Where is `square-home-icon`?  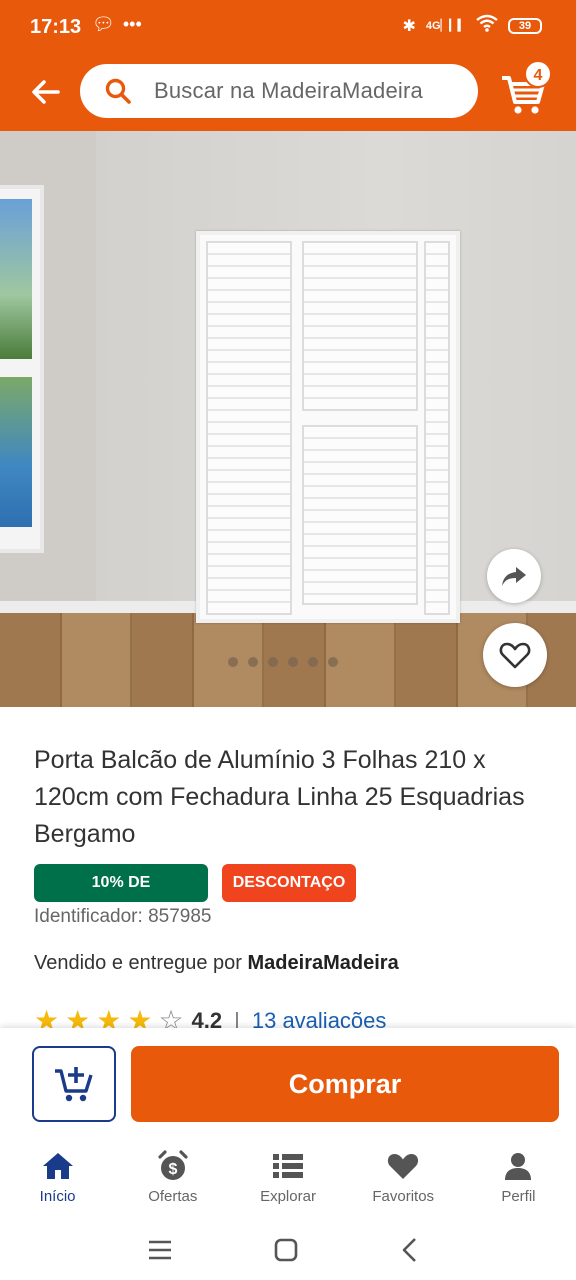
square-home-icon is located at coordinates (286, 1250).